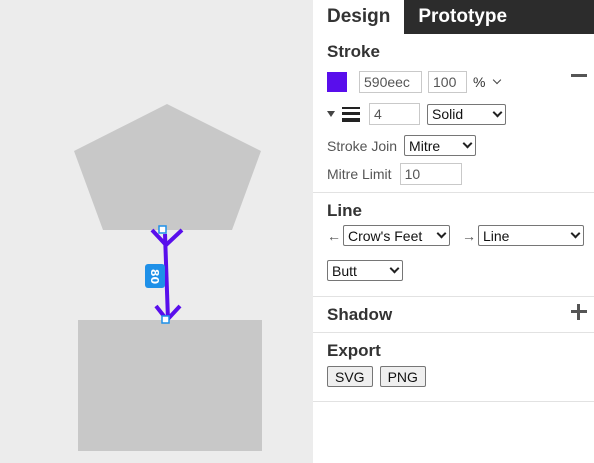 Image resolution: width=594 pixels, height=463 pixels. What do you see at coordinates (353, 51) in the screenshot?
I see `stroke-title: Stroke` at bounding box center [353, 51].